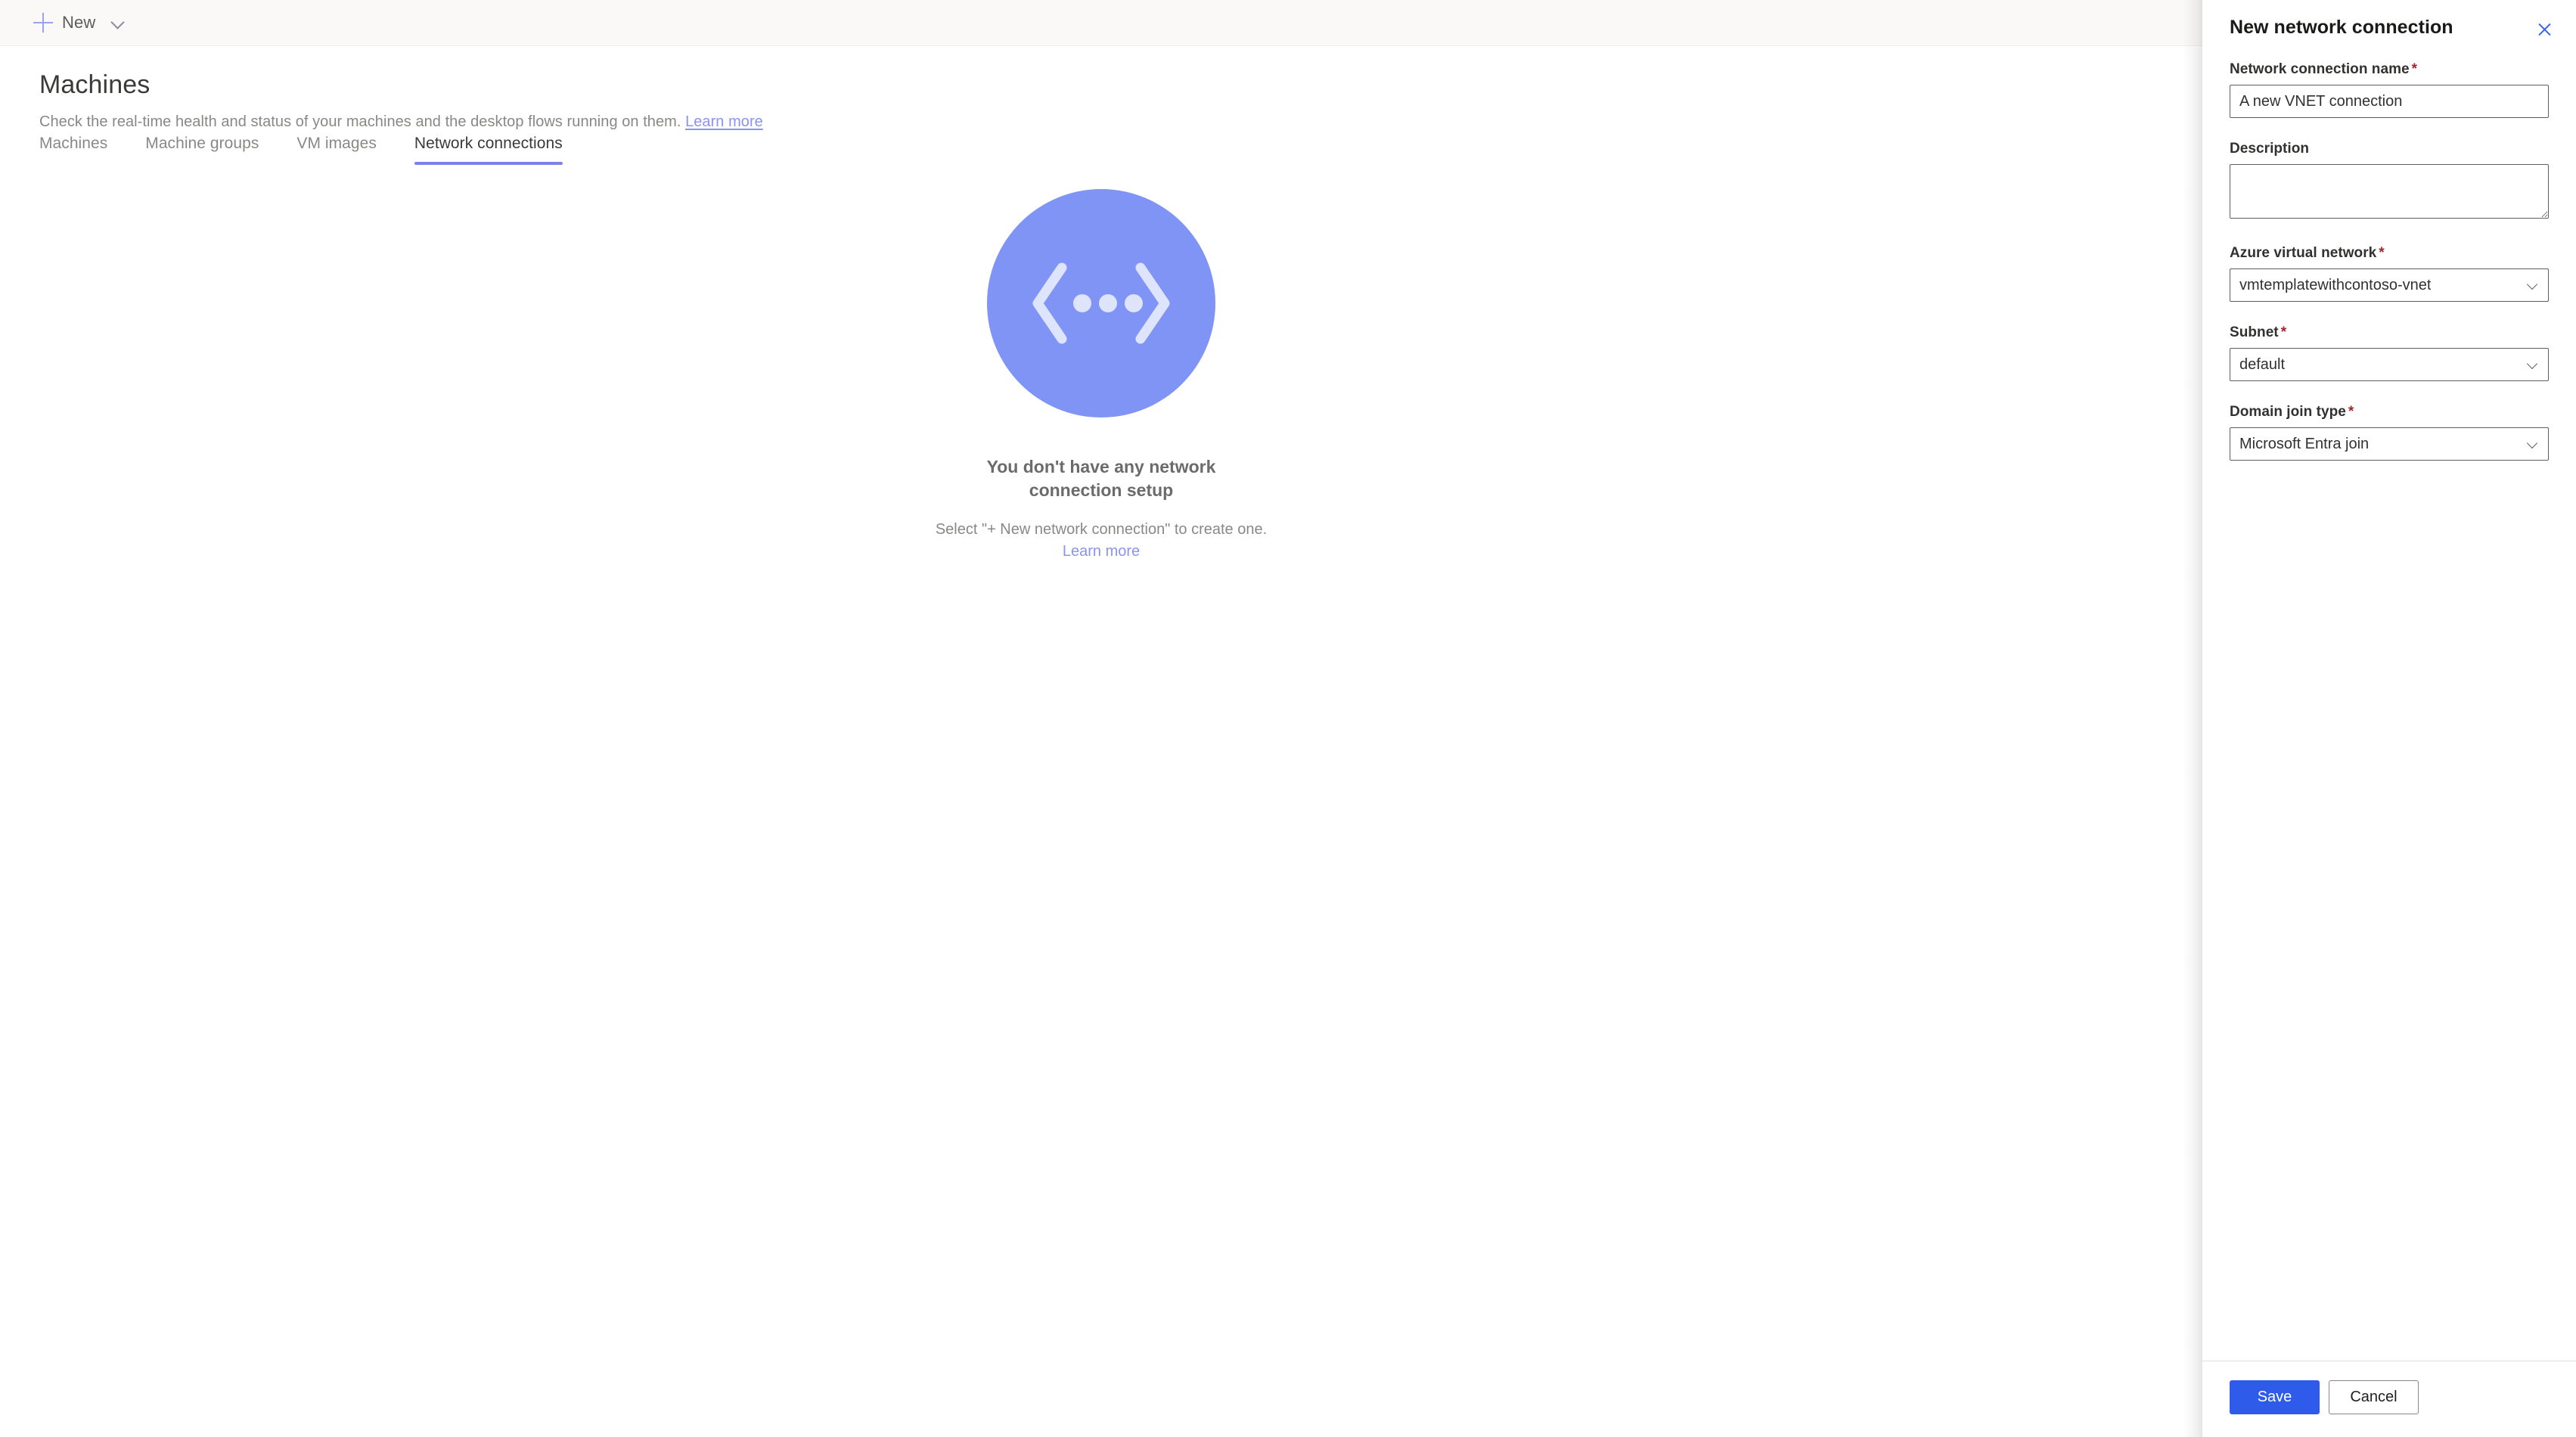 The height and width of the screenshot is (1437, 2576). Describe the element at coordinates (2389, 149) in the screenshot. I see `description-label: Description` at that location.